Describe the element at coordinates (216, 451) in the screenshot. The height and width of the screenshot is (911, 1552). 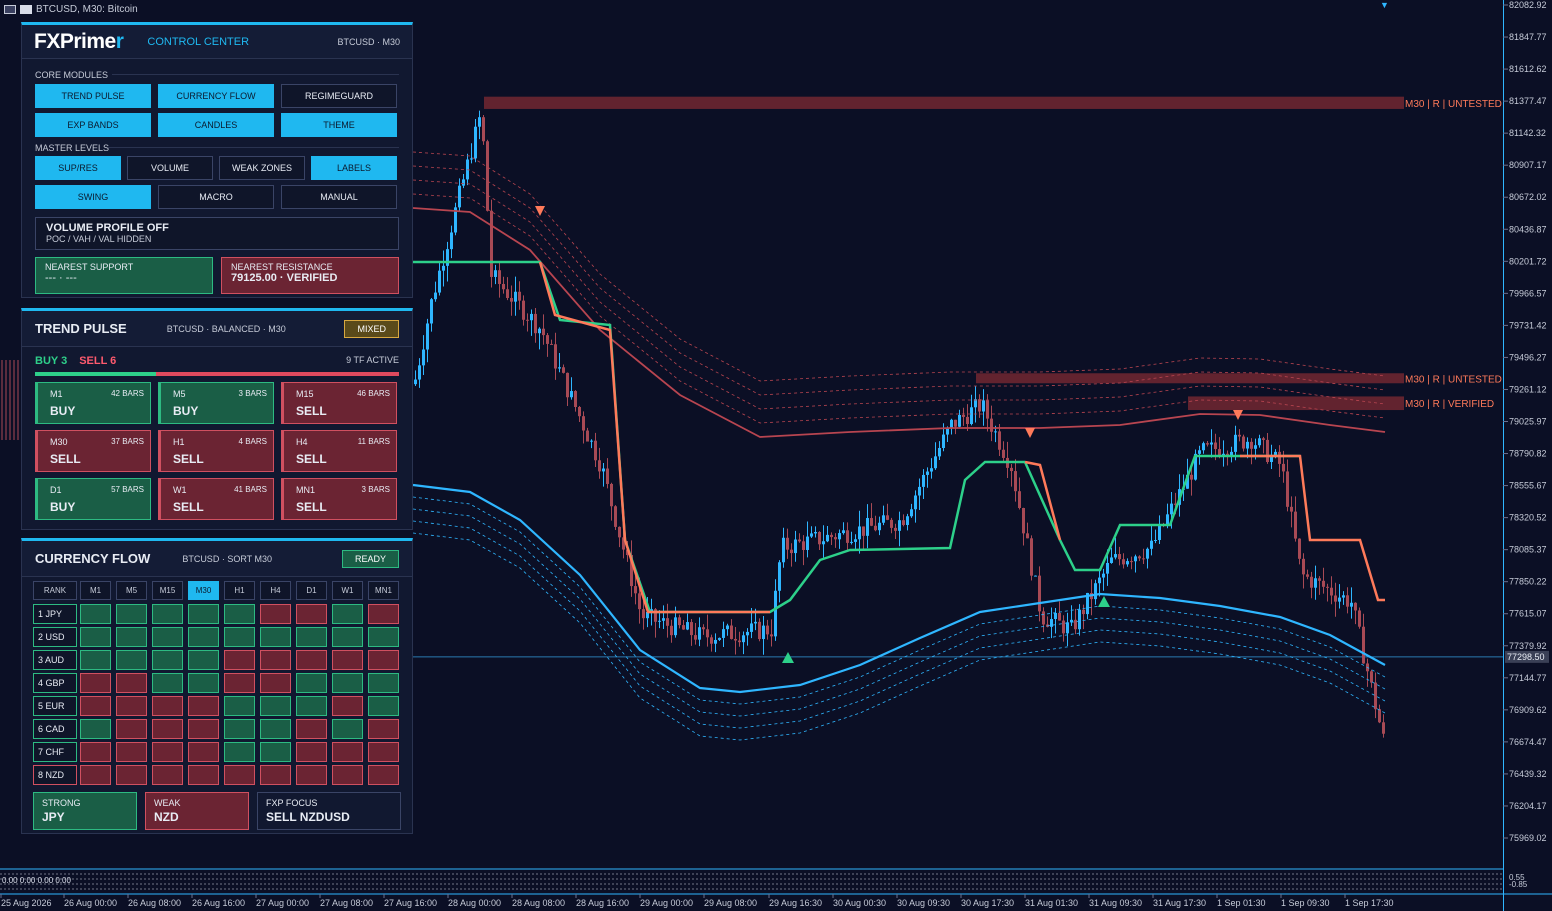
I see `tf-card-h1: H1 4 BARS SELL` at that location.